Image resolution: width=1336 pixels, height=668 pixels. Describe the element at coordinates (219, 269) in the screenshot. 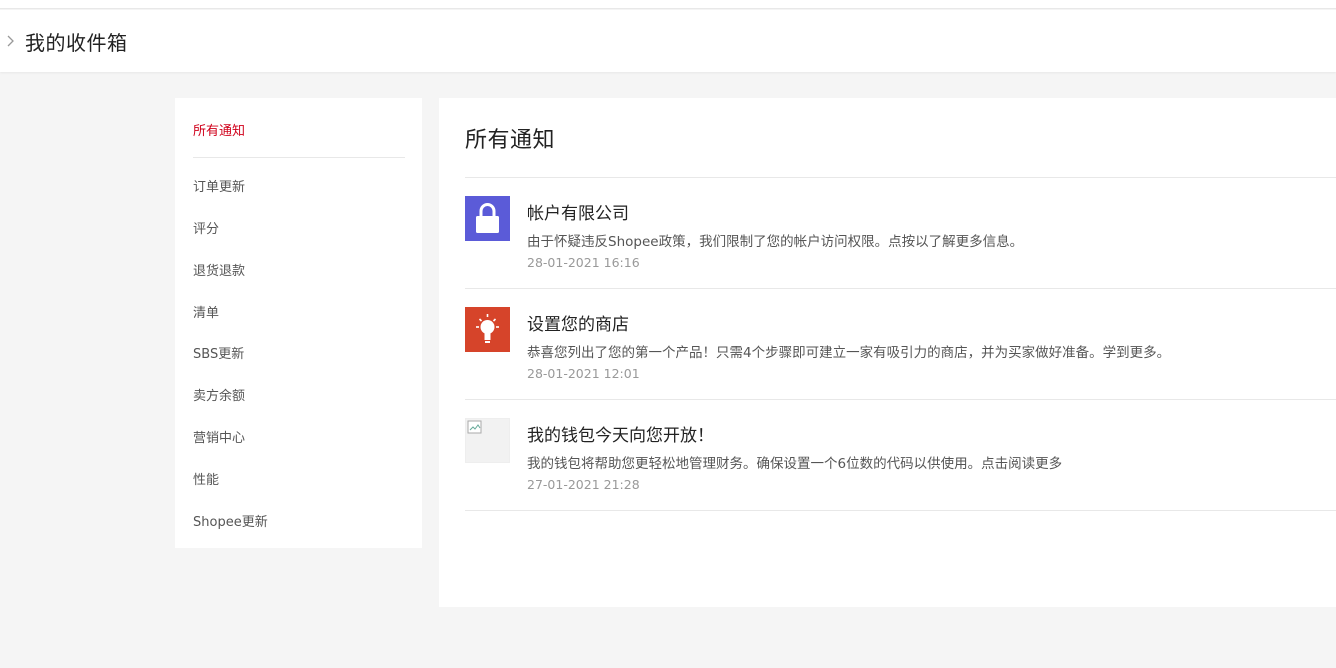

I see `sidebar-item-returns-refunds: 退货退款` at that location.